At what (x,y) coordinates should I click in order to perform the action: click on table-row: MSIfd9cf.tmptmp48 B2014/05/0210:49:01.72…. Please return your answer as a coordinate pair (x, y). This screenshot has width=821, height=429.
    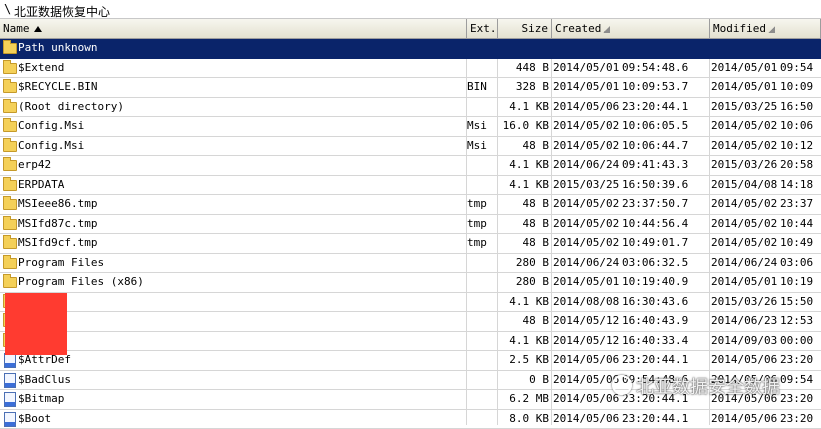
    Looking at the image, I should click on (410, 244).